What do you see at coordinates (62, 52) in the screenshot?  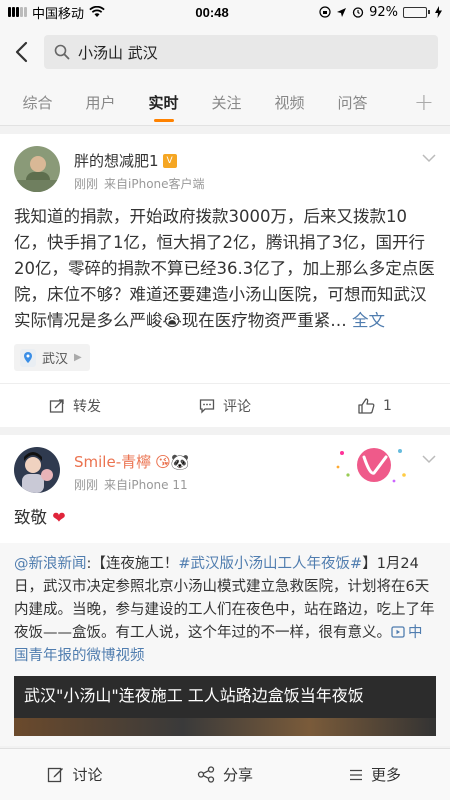 I see `search-icon` at bounding box center [62, 52].